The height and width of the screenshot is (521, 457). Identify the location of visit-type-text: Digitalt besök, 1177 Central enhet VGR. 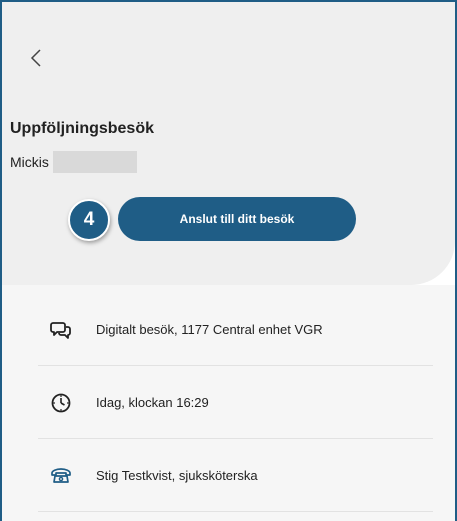
(209, 329).